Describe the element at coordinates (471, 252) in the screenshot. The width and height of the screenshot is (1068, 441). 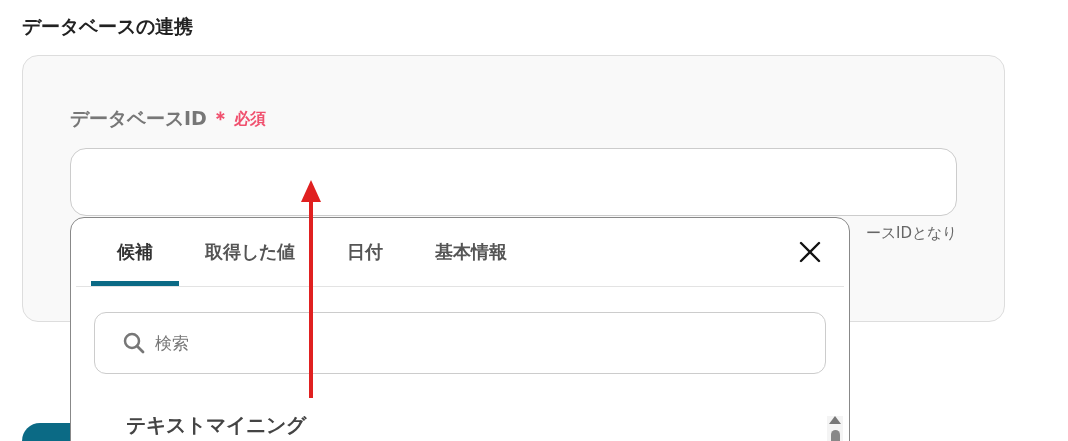
I see `popup-tab: 基本情報` at that location.